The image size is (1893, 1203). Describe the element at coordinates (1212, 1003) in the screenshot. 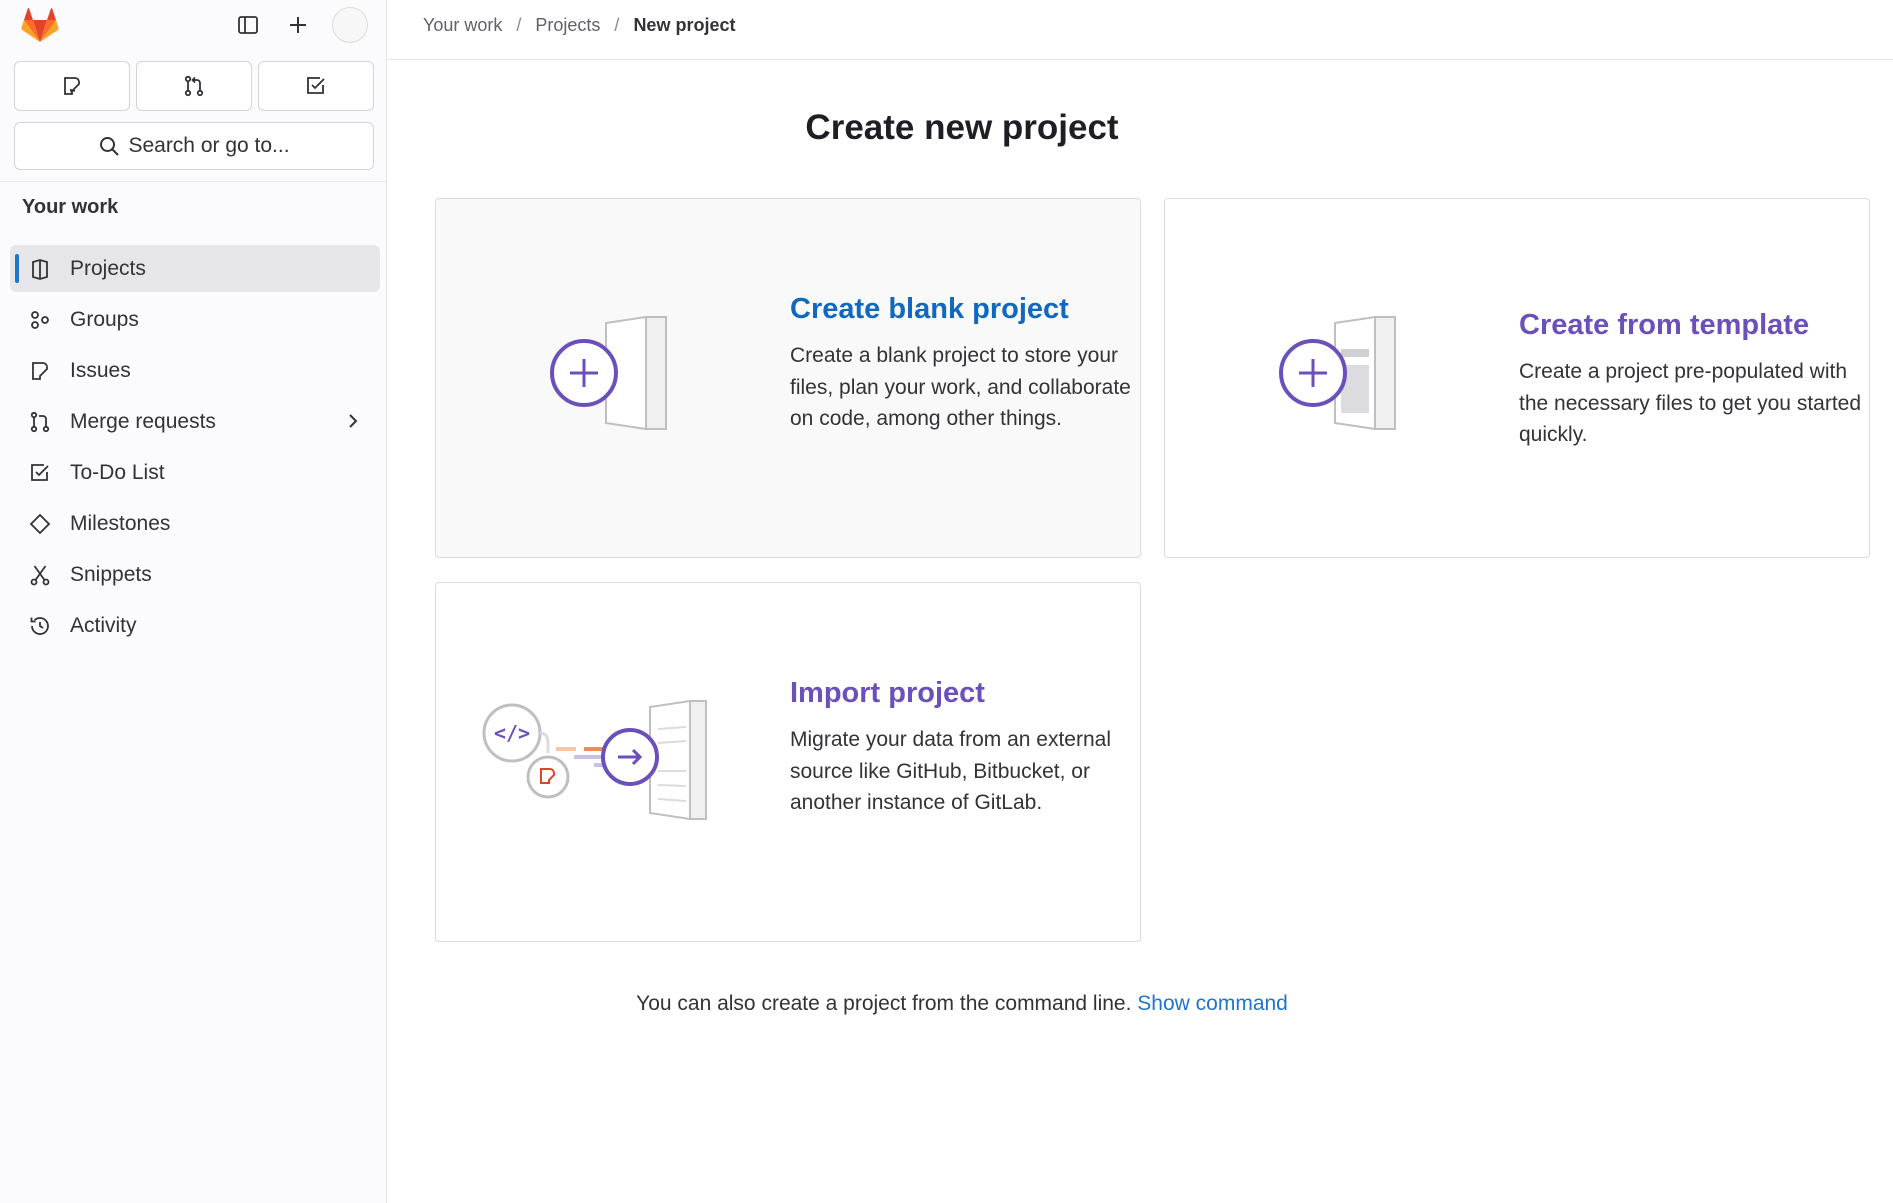

I see `show-command-link: Show command` at that location.